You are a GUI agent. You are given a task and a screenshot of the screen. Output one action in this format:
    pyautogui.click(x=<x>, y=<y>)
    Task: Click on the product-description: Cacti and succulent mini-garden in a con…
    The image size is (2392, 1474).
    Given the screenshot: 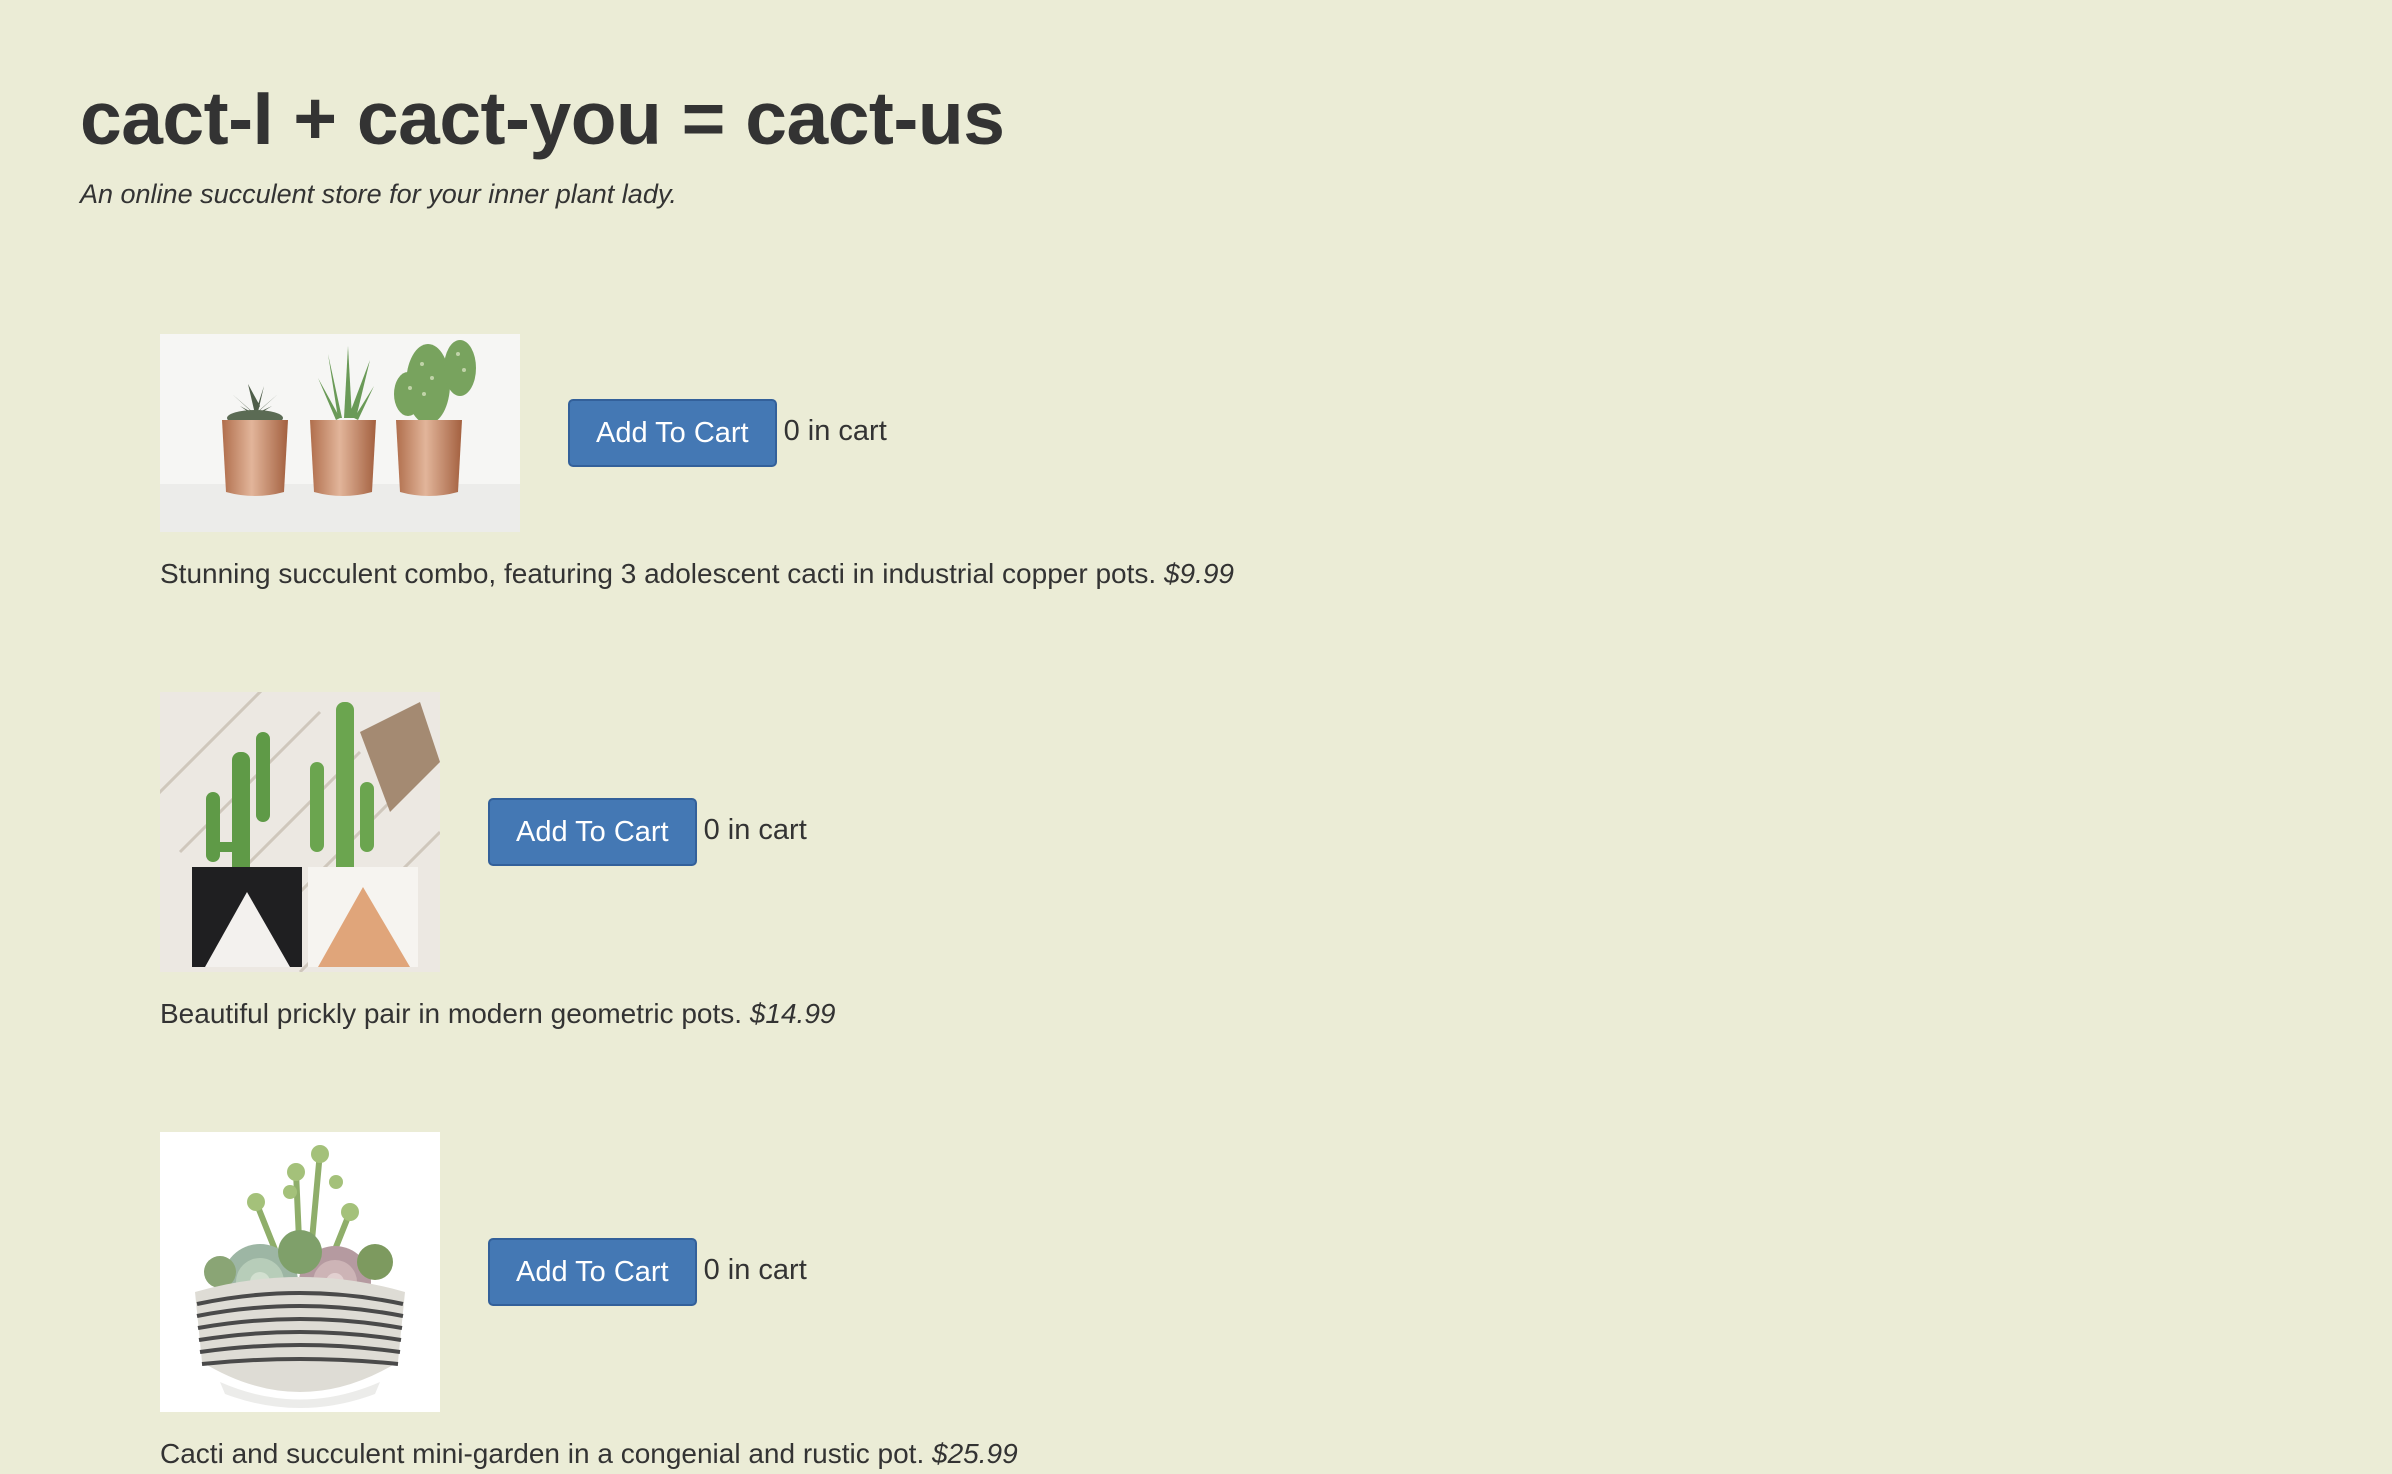 What is the action you would take?
    pyautogui.click(x=589, y=1454)
    